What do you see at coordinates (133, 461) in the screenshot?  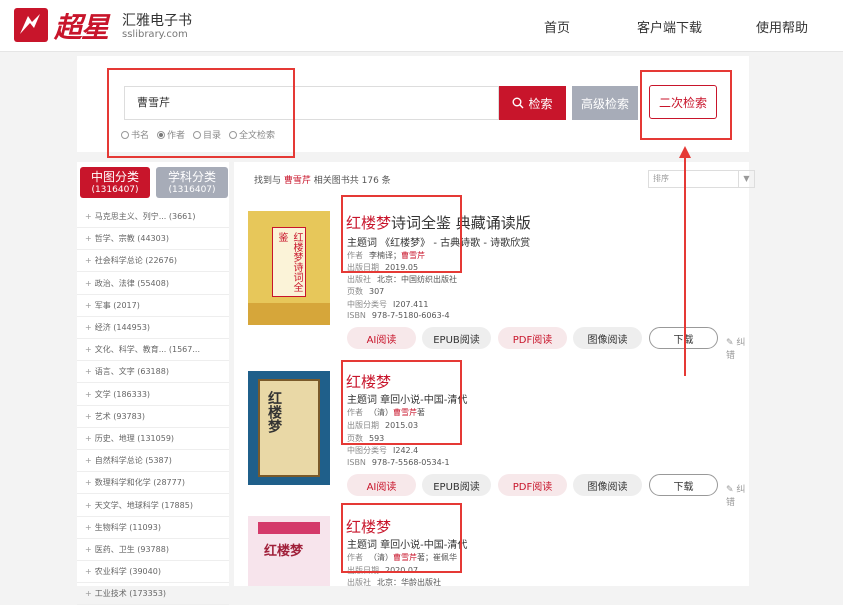 I see `category-label: 自然科学总论 (5387)` at bounding box center [133, 461].